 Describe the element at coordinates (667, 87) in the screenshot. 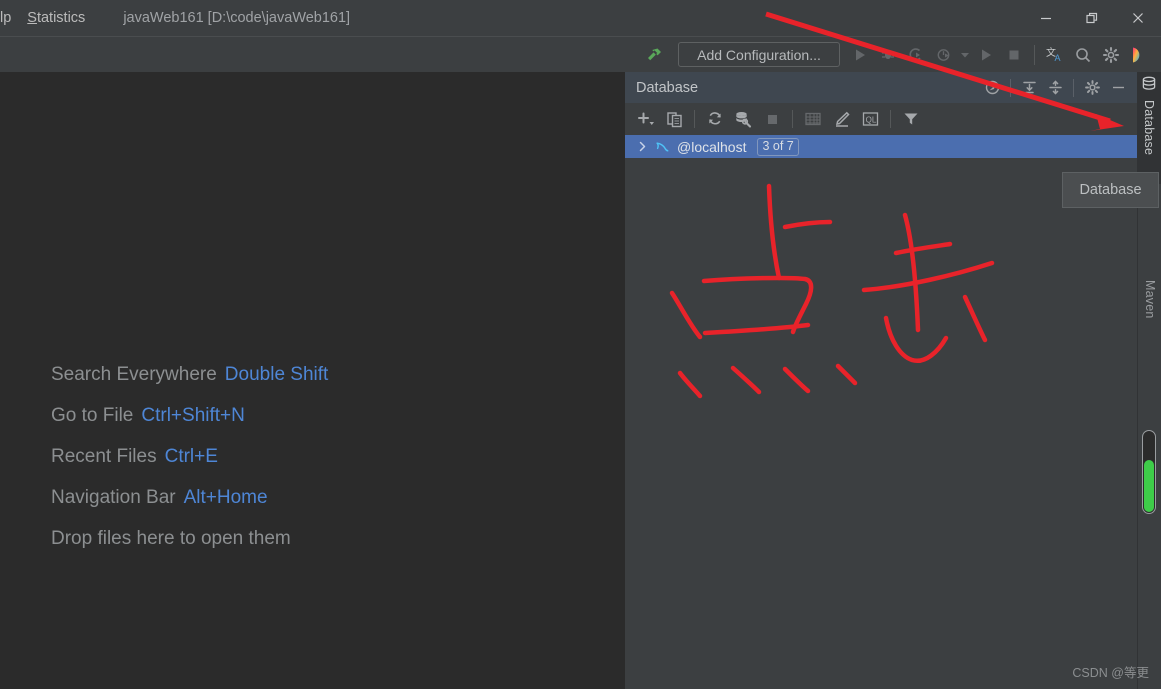

I see `database-panel-title: Database` at that location.